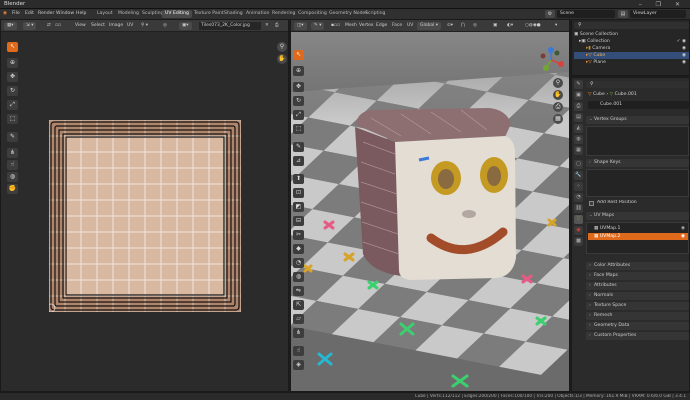 Image resolution: width=690 pixels, height=400 pixels. I want to click on scale-tool-icon: ⤢, so click(12, 105).